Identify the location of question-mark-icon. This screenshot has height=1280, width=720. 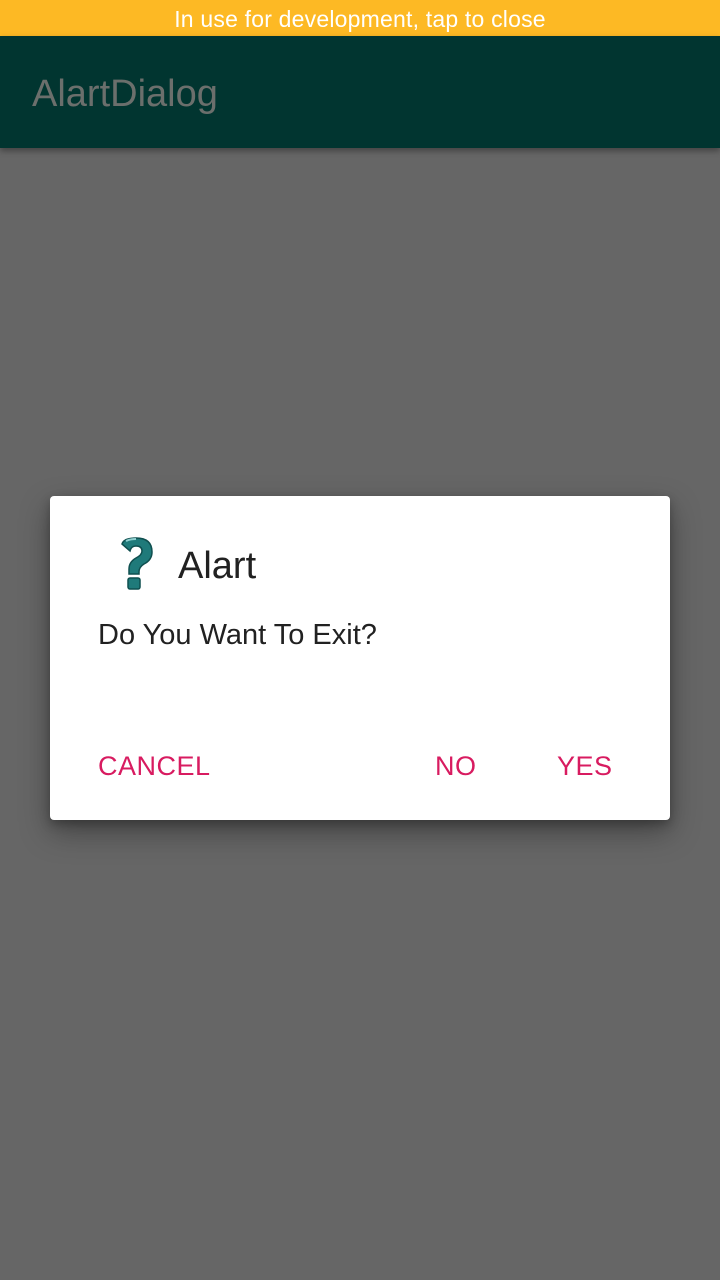
(136, 564).